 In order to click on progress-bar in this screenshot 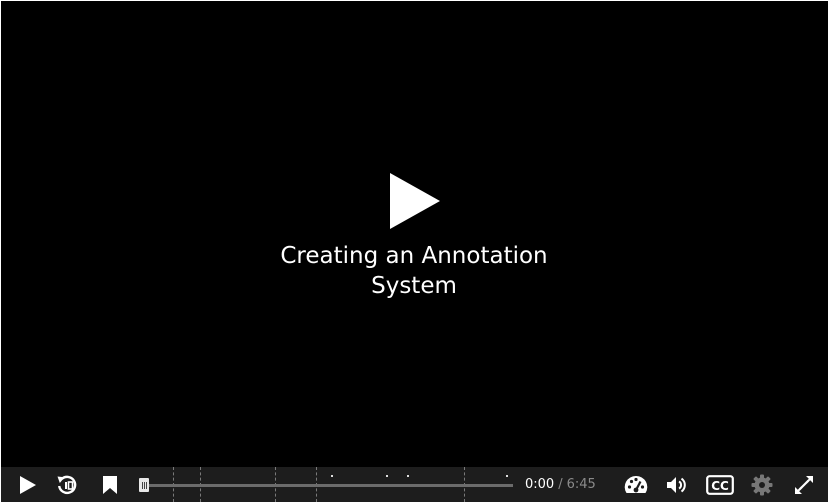, I will do `click(326, 484)`.